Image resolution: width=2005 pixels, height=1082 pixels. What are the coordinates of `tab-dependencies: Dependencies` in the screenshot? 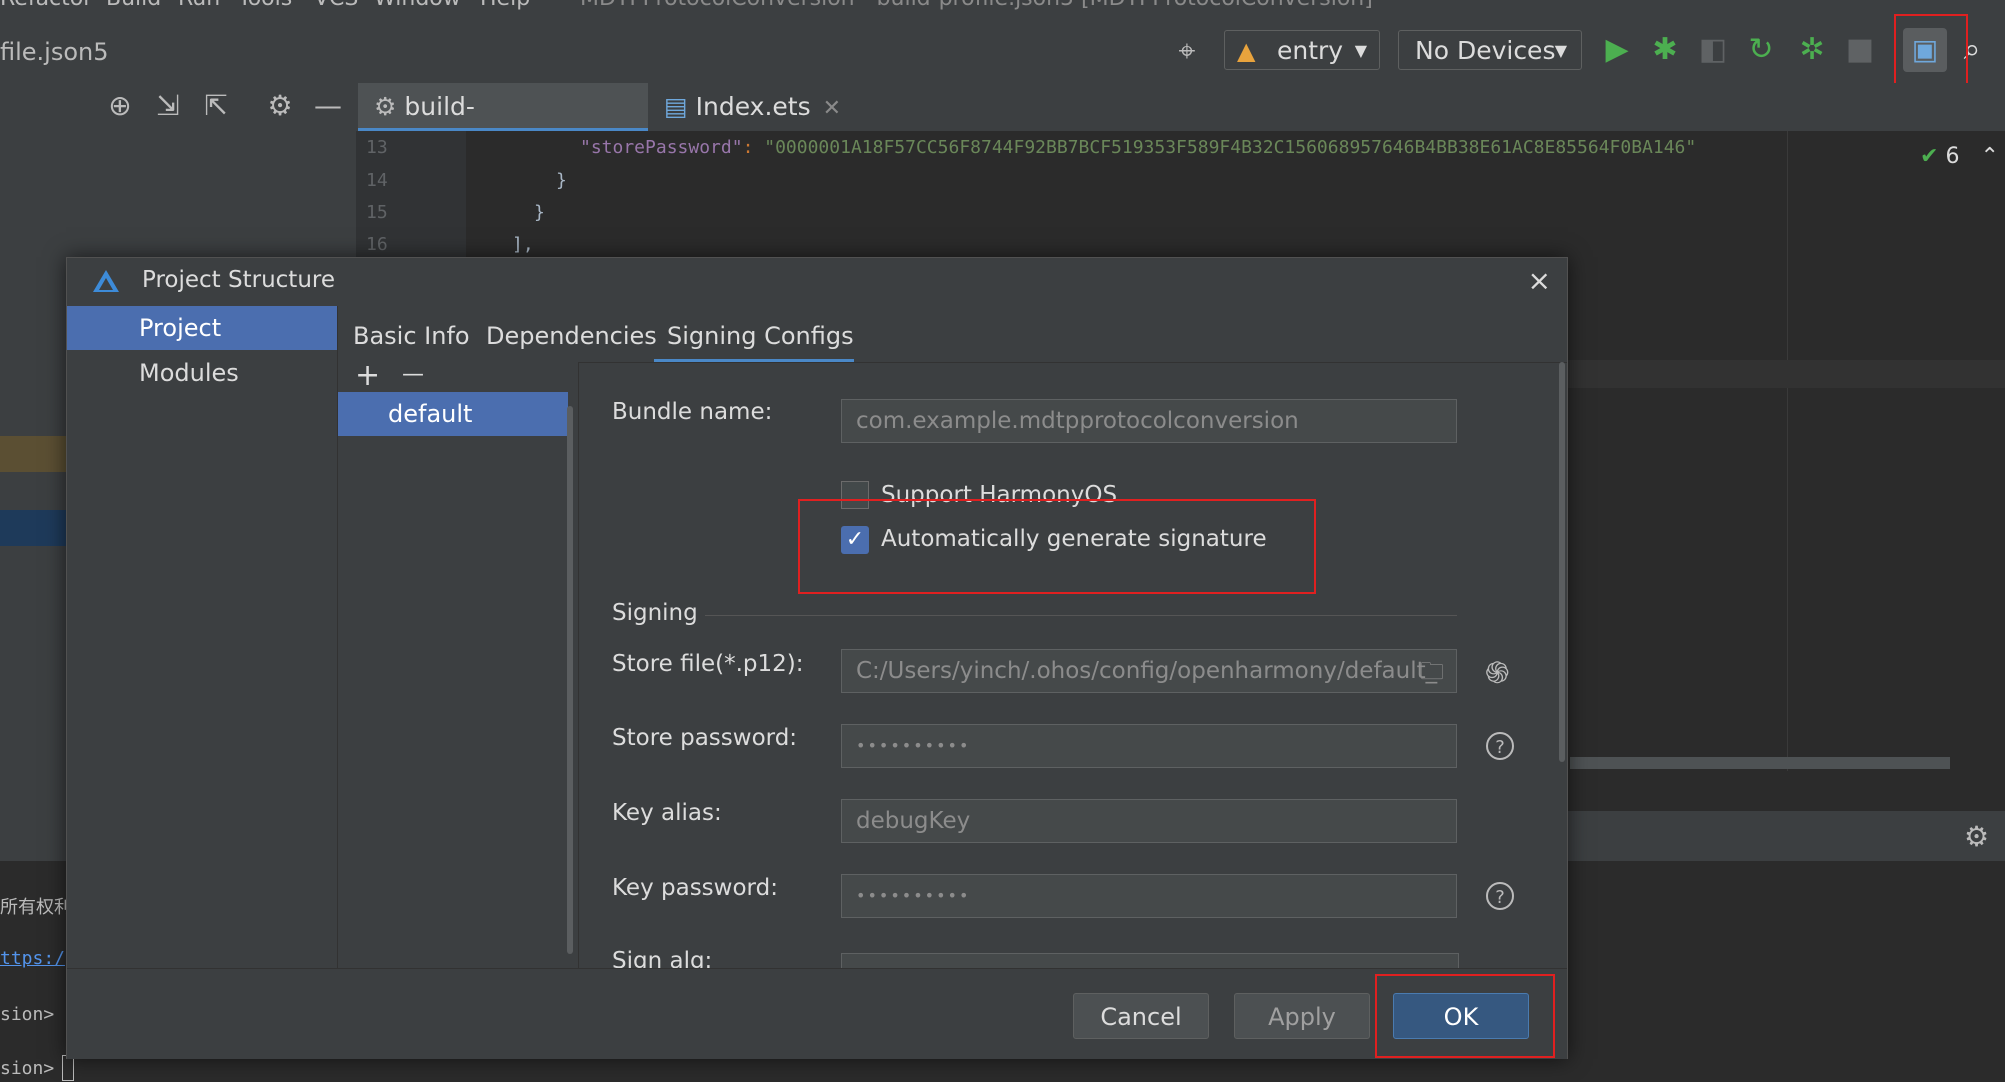 It's located at (571, 336).